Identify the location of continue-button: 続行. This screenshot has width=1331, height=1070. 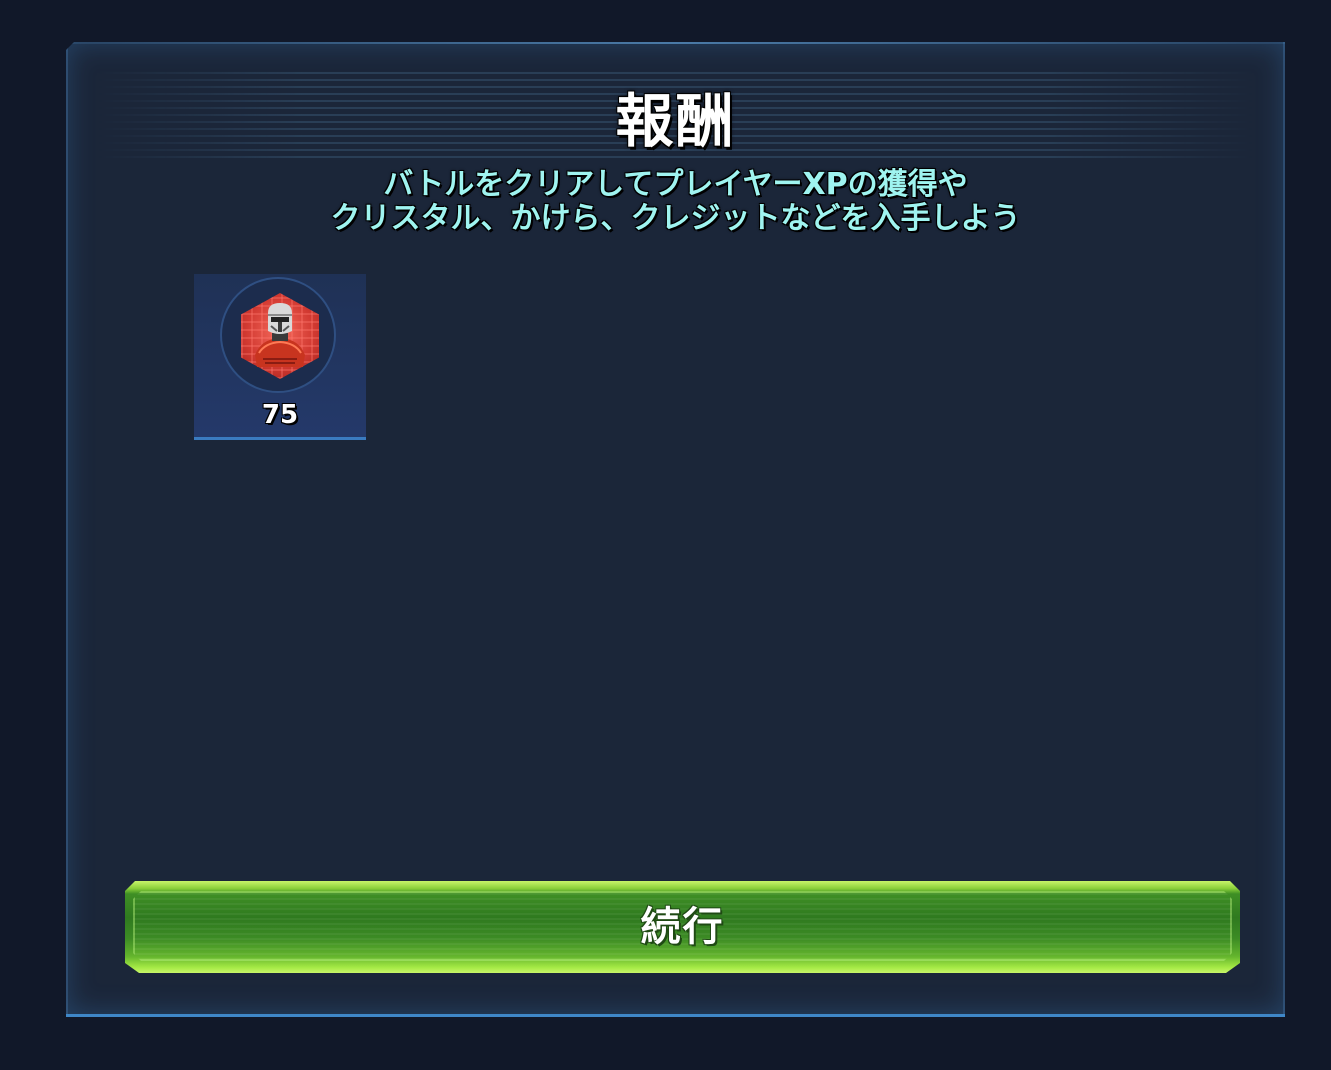
(682, 927).